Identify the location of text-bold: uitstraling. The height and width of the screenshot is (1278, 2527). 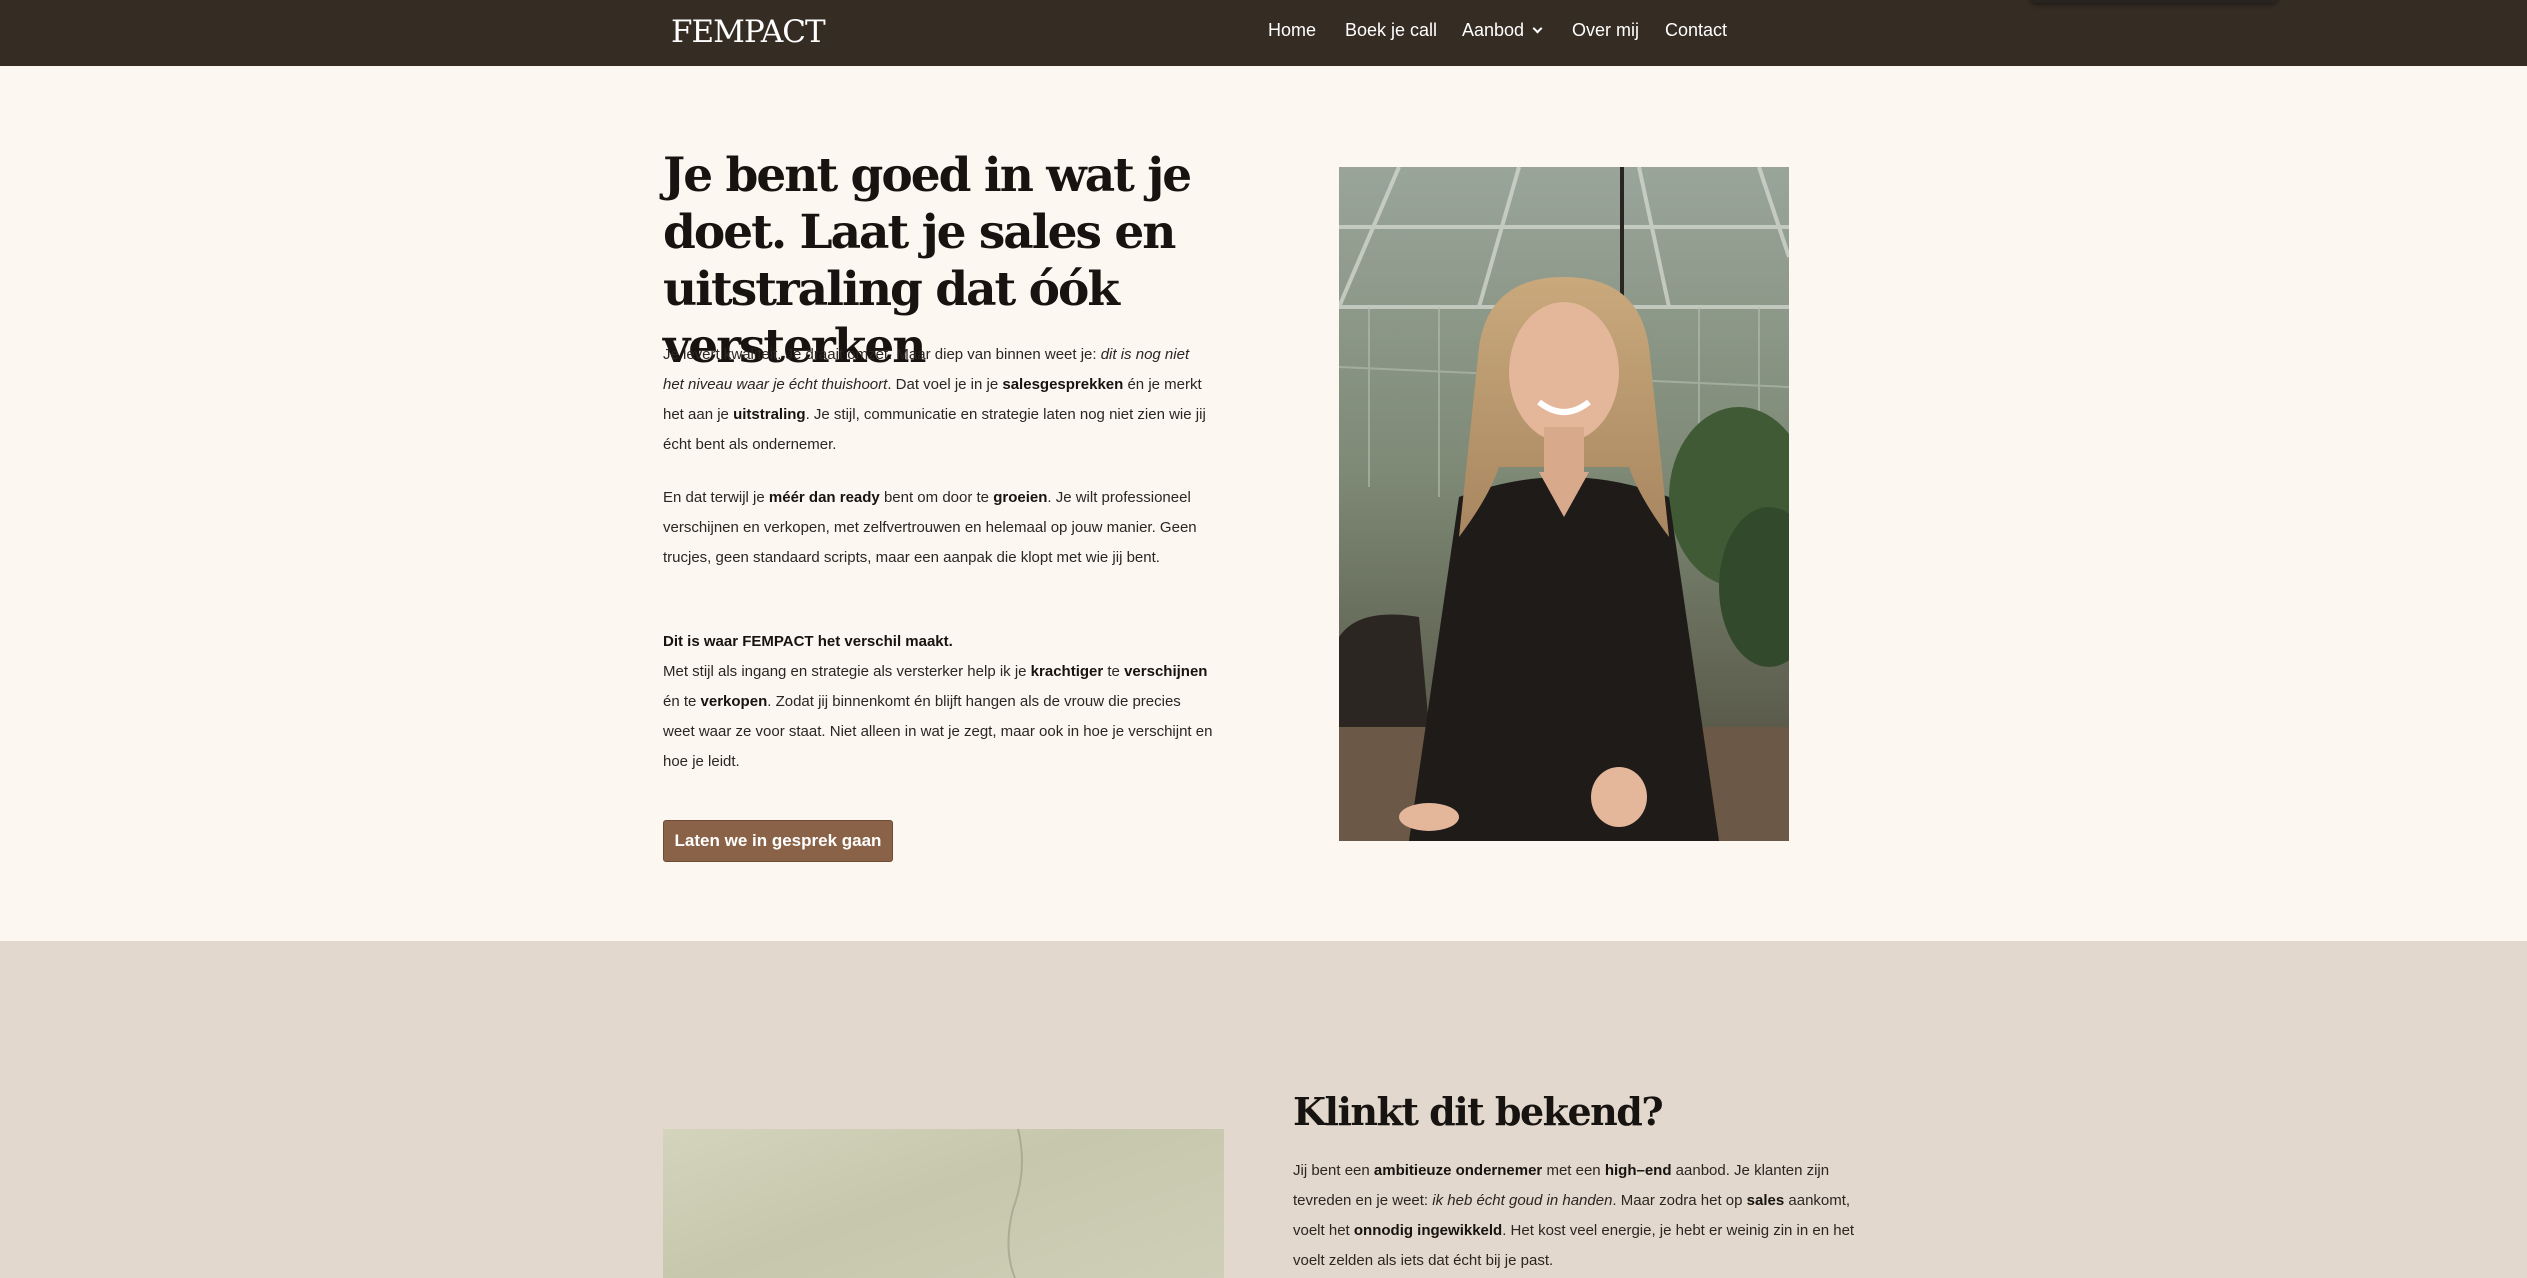
(769, 414).